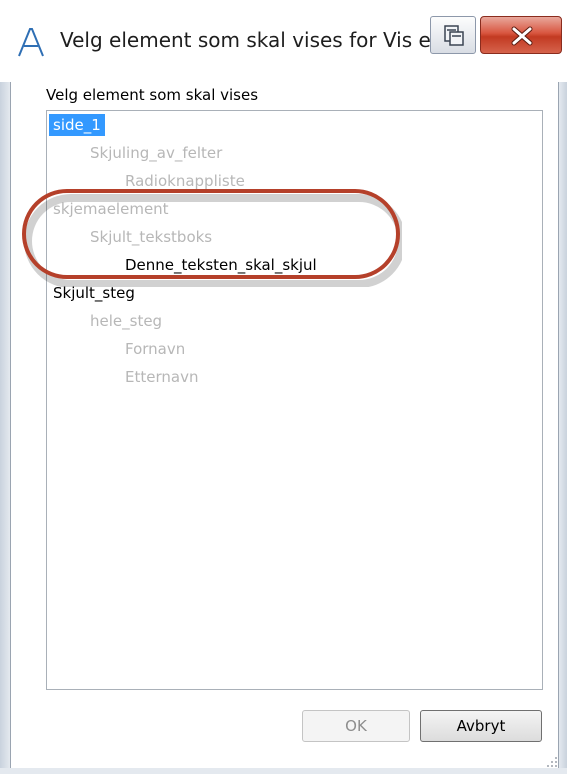  Describe the element at coordinates (111, 209) in the screenshot. I see `tree-item-skjemaelement: skjemaelement` at that location.